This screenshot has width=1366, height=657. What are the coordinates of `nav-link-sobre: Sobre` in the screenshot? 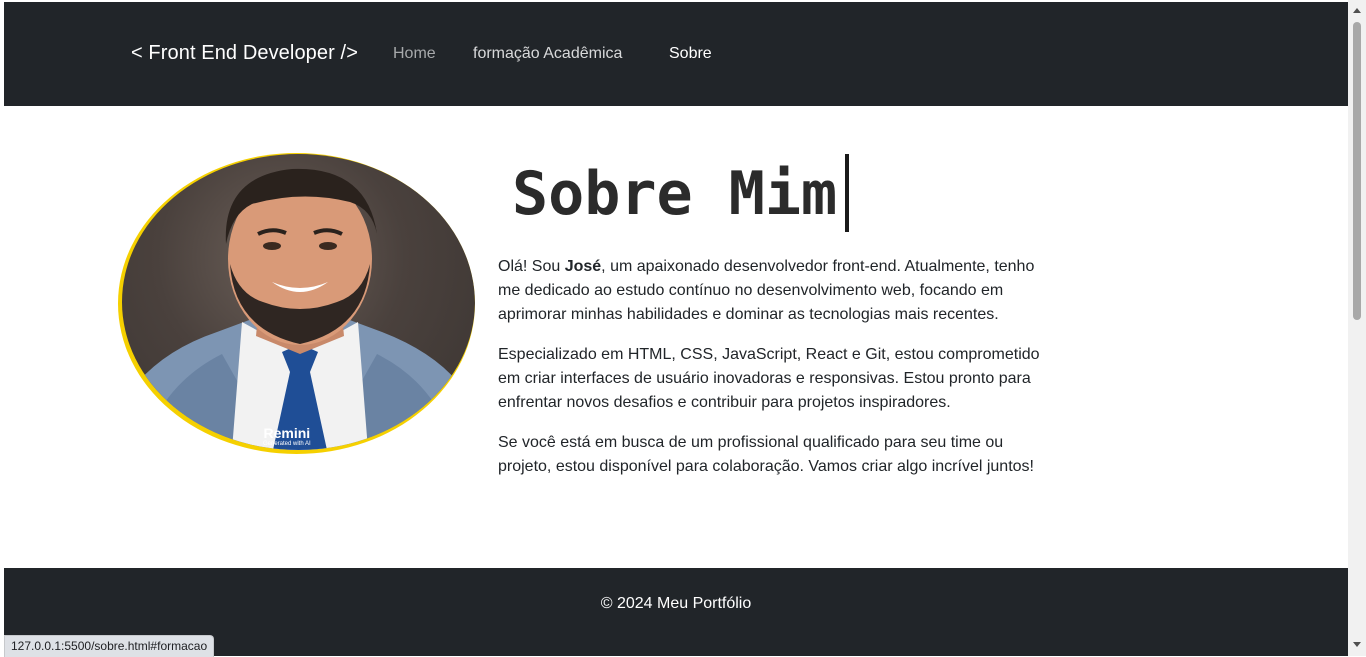 It's located at (690, 54).